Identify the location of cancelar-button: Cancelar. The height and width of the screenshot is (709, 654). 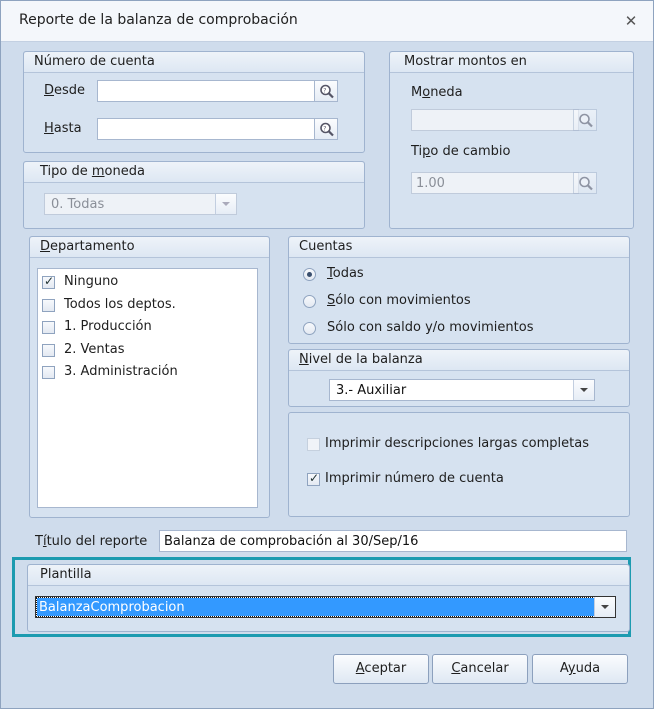
(480, 669).